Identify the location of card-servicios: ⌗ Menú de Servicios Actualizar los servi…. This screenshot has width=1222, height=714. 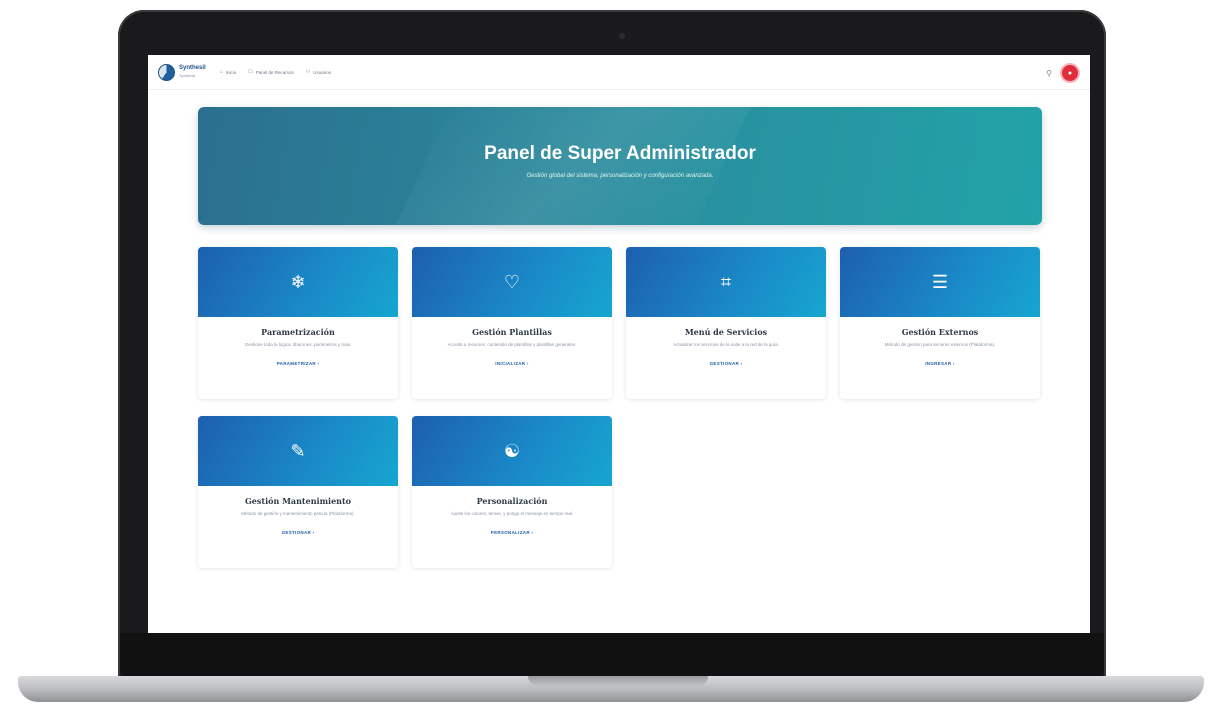
(726, 323).